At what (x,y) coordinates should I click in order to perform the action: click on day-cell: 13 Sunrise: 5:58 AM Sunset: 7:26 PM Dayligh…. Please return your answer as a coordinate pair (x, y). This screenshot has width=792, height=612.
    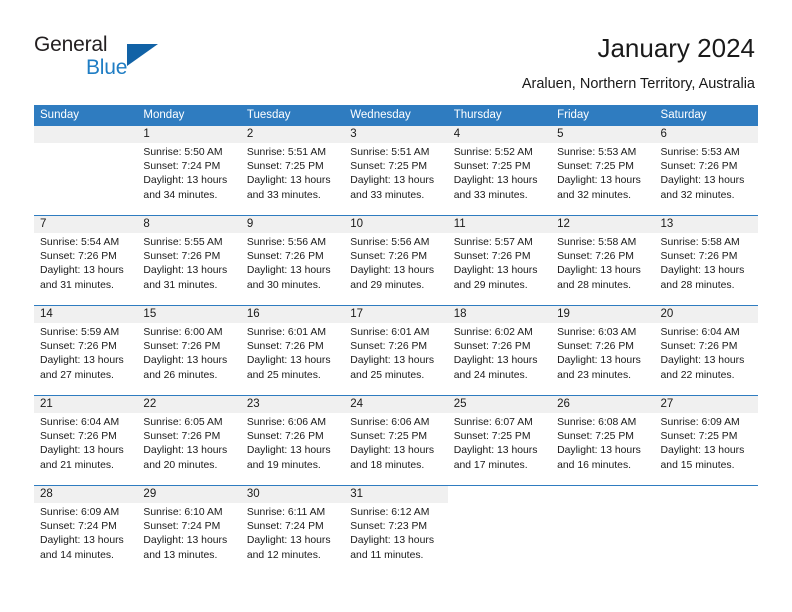
    Looking at the image, I should click on (706, 260).